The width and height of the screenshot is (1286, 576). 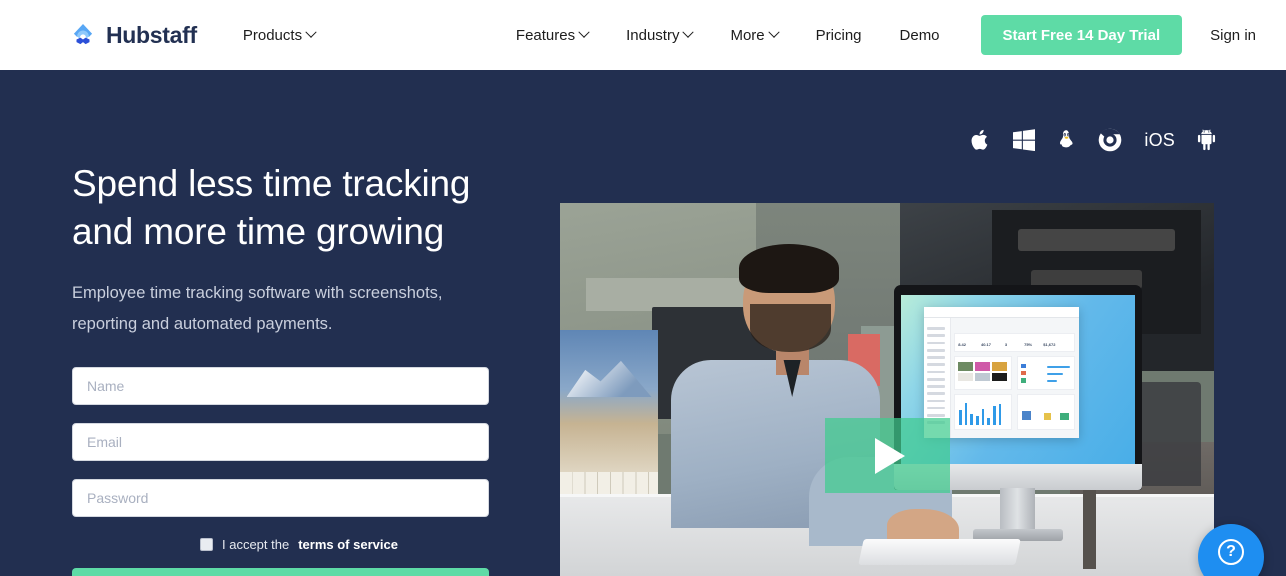 I want to click on primary-nav-left: Products, so click(x=279, y=35).